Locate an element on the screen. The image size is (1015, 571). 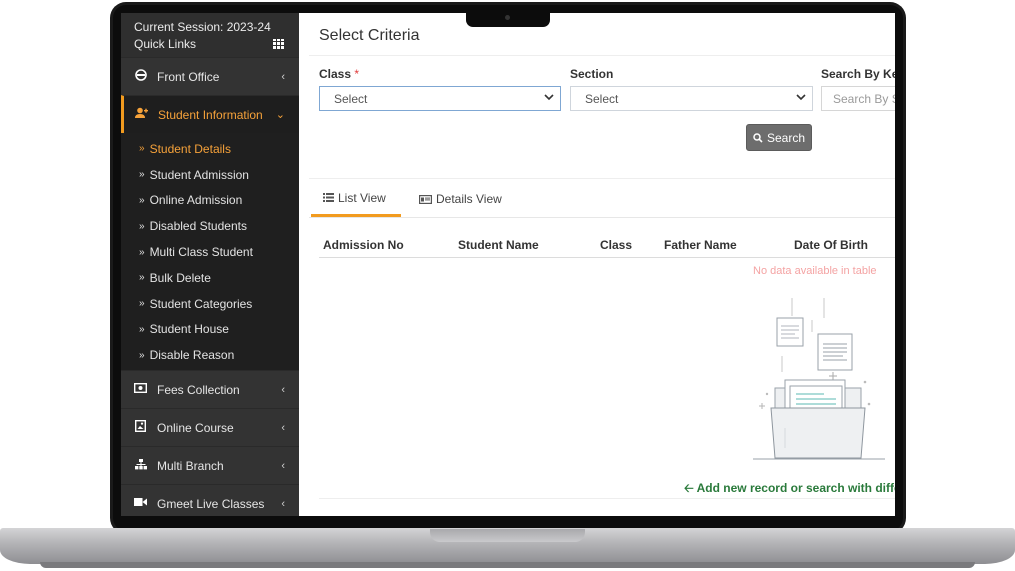
tab-details-view: Details View is located at coordinates (460, 199).